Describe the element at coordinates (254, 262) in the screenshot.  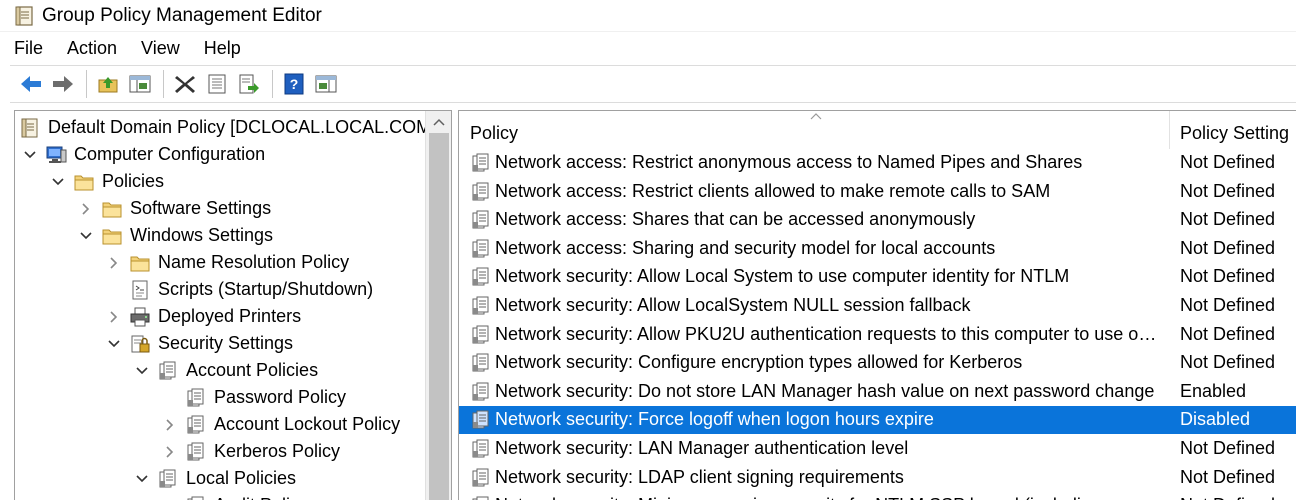
I see `tree-node-label: Name Resolution Policy` at that location.